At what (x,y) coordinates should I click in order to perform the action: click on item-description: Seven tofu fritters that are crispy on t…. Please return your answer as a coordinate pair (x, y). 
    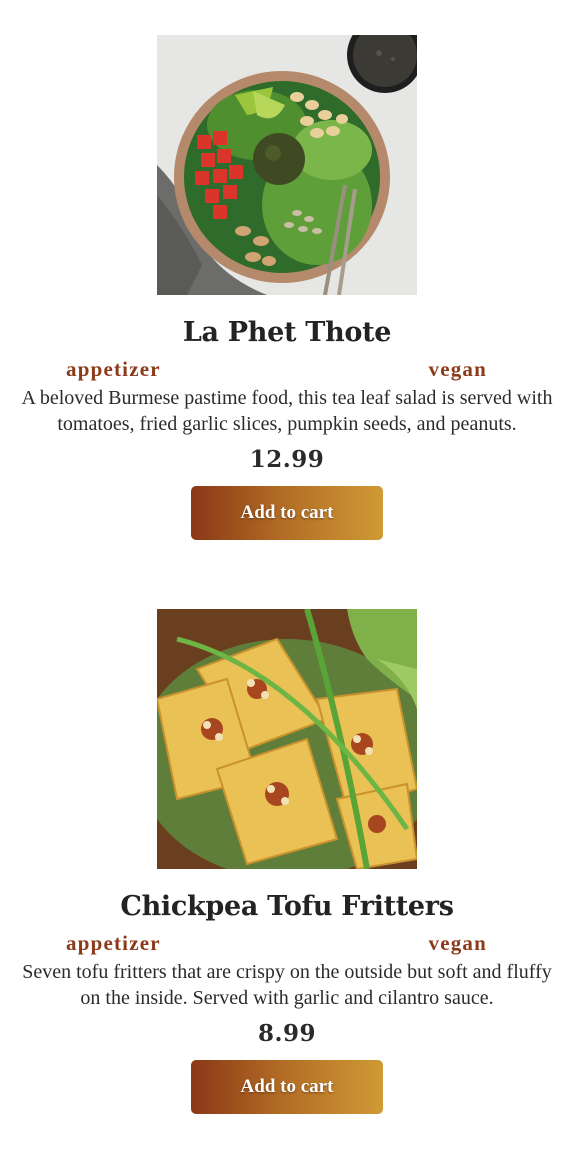
    Looking at the image, I should click on (287, 985).